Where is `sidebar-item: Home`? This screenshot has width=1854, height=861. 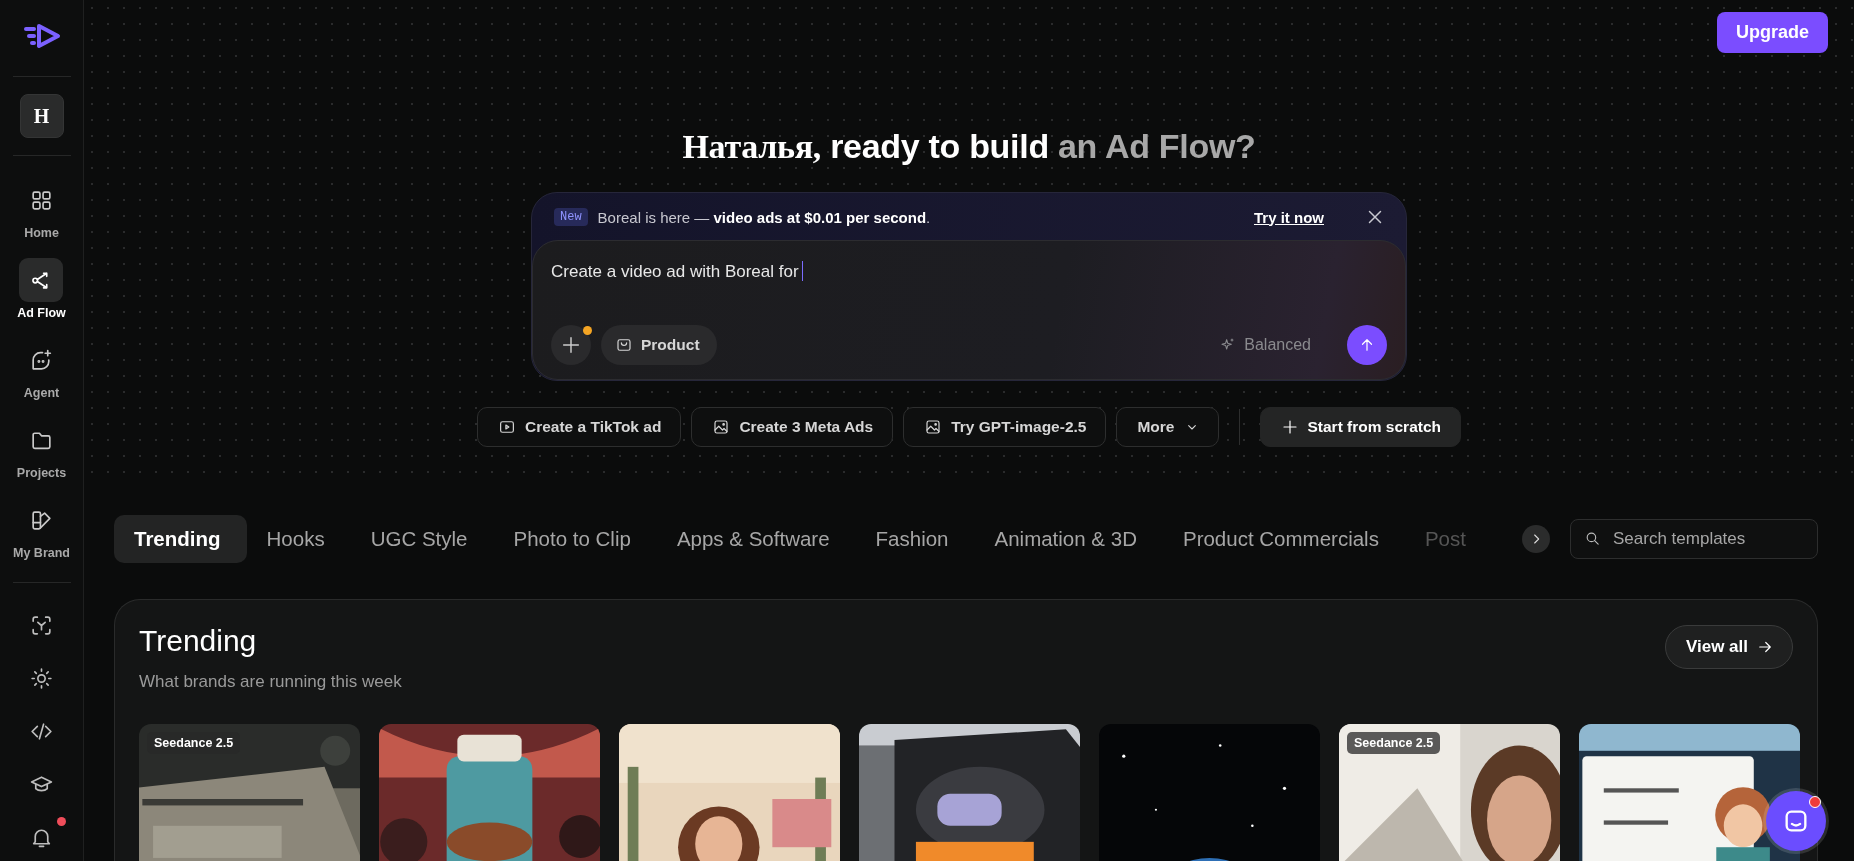
sidebar-item: Home is located at coordinates (41, 209).